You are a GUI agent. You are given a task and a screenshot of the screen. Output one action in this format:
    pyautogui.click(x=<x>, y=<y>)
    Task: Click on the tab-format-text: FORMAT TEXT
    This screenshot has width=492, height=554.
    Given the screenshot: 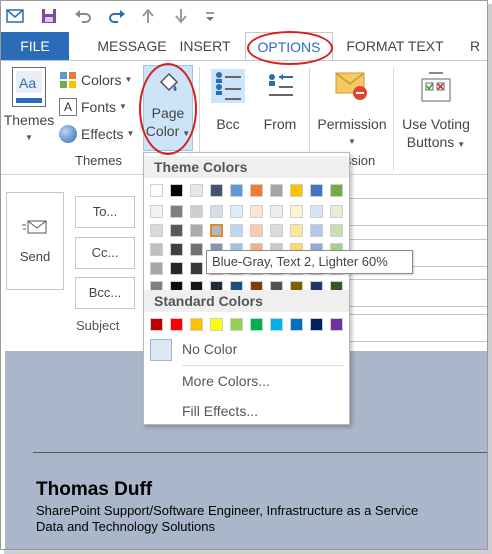 What is the action you would take?
    pyautogui.click(x=395, y=46)
    